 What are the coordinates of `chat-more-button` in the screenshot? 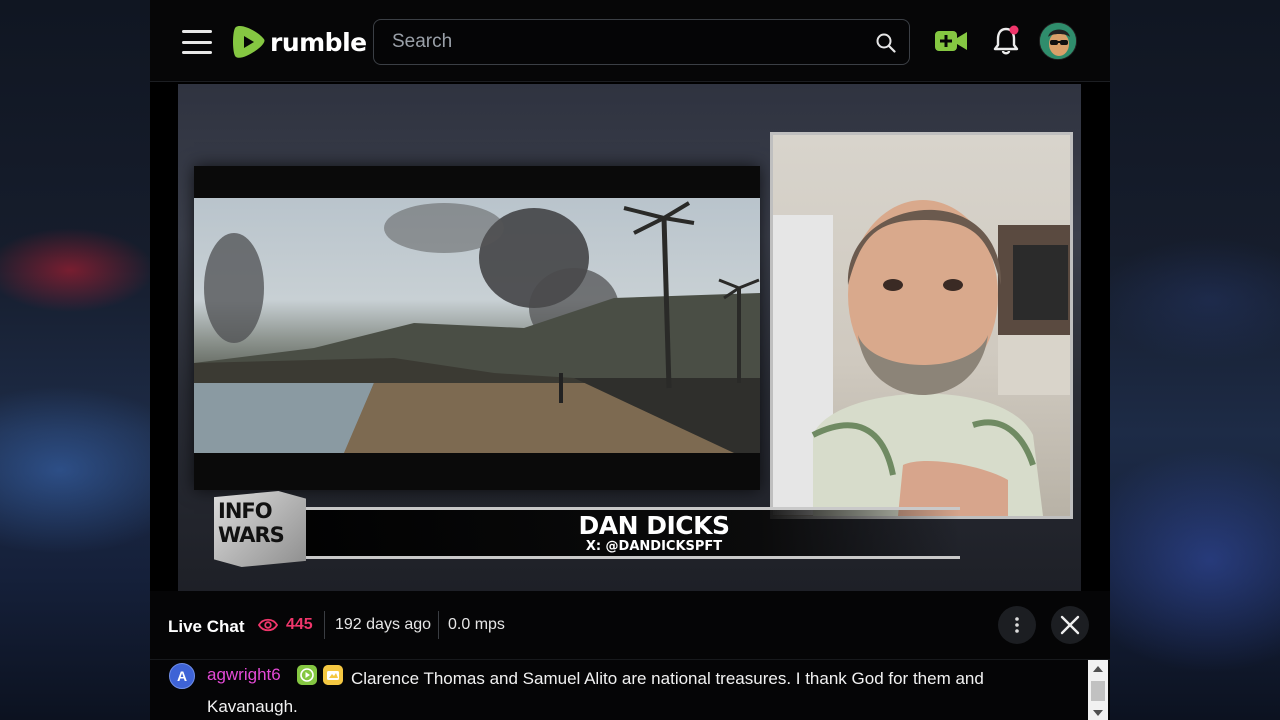 It's located at (1017, 625).